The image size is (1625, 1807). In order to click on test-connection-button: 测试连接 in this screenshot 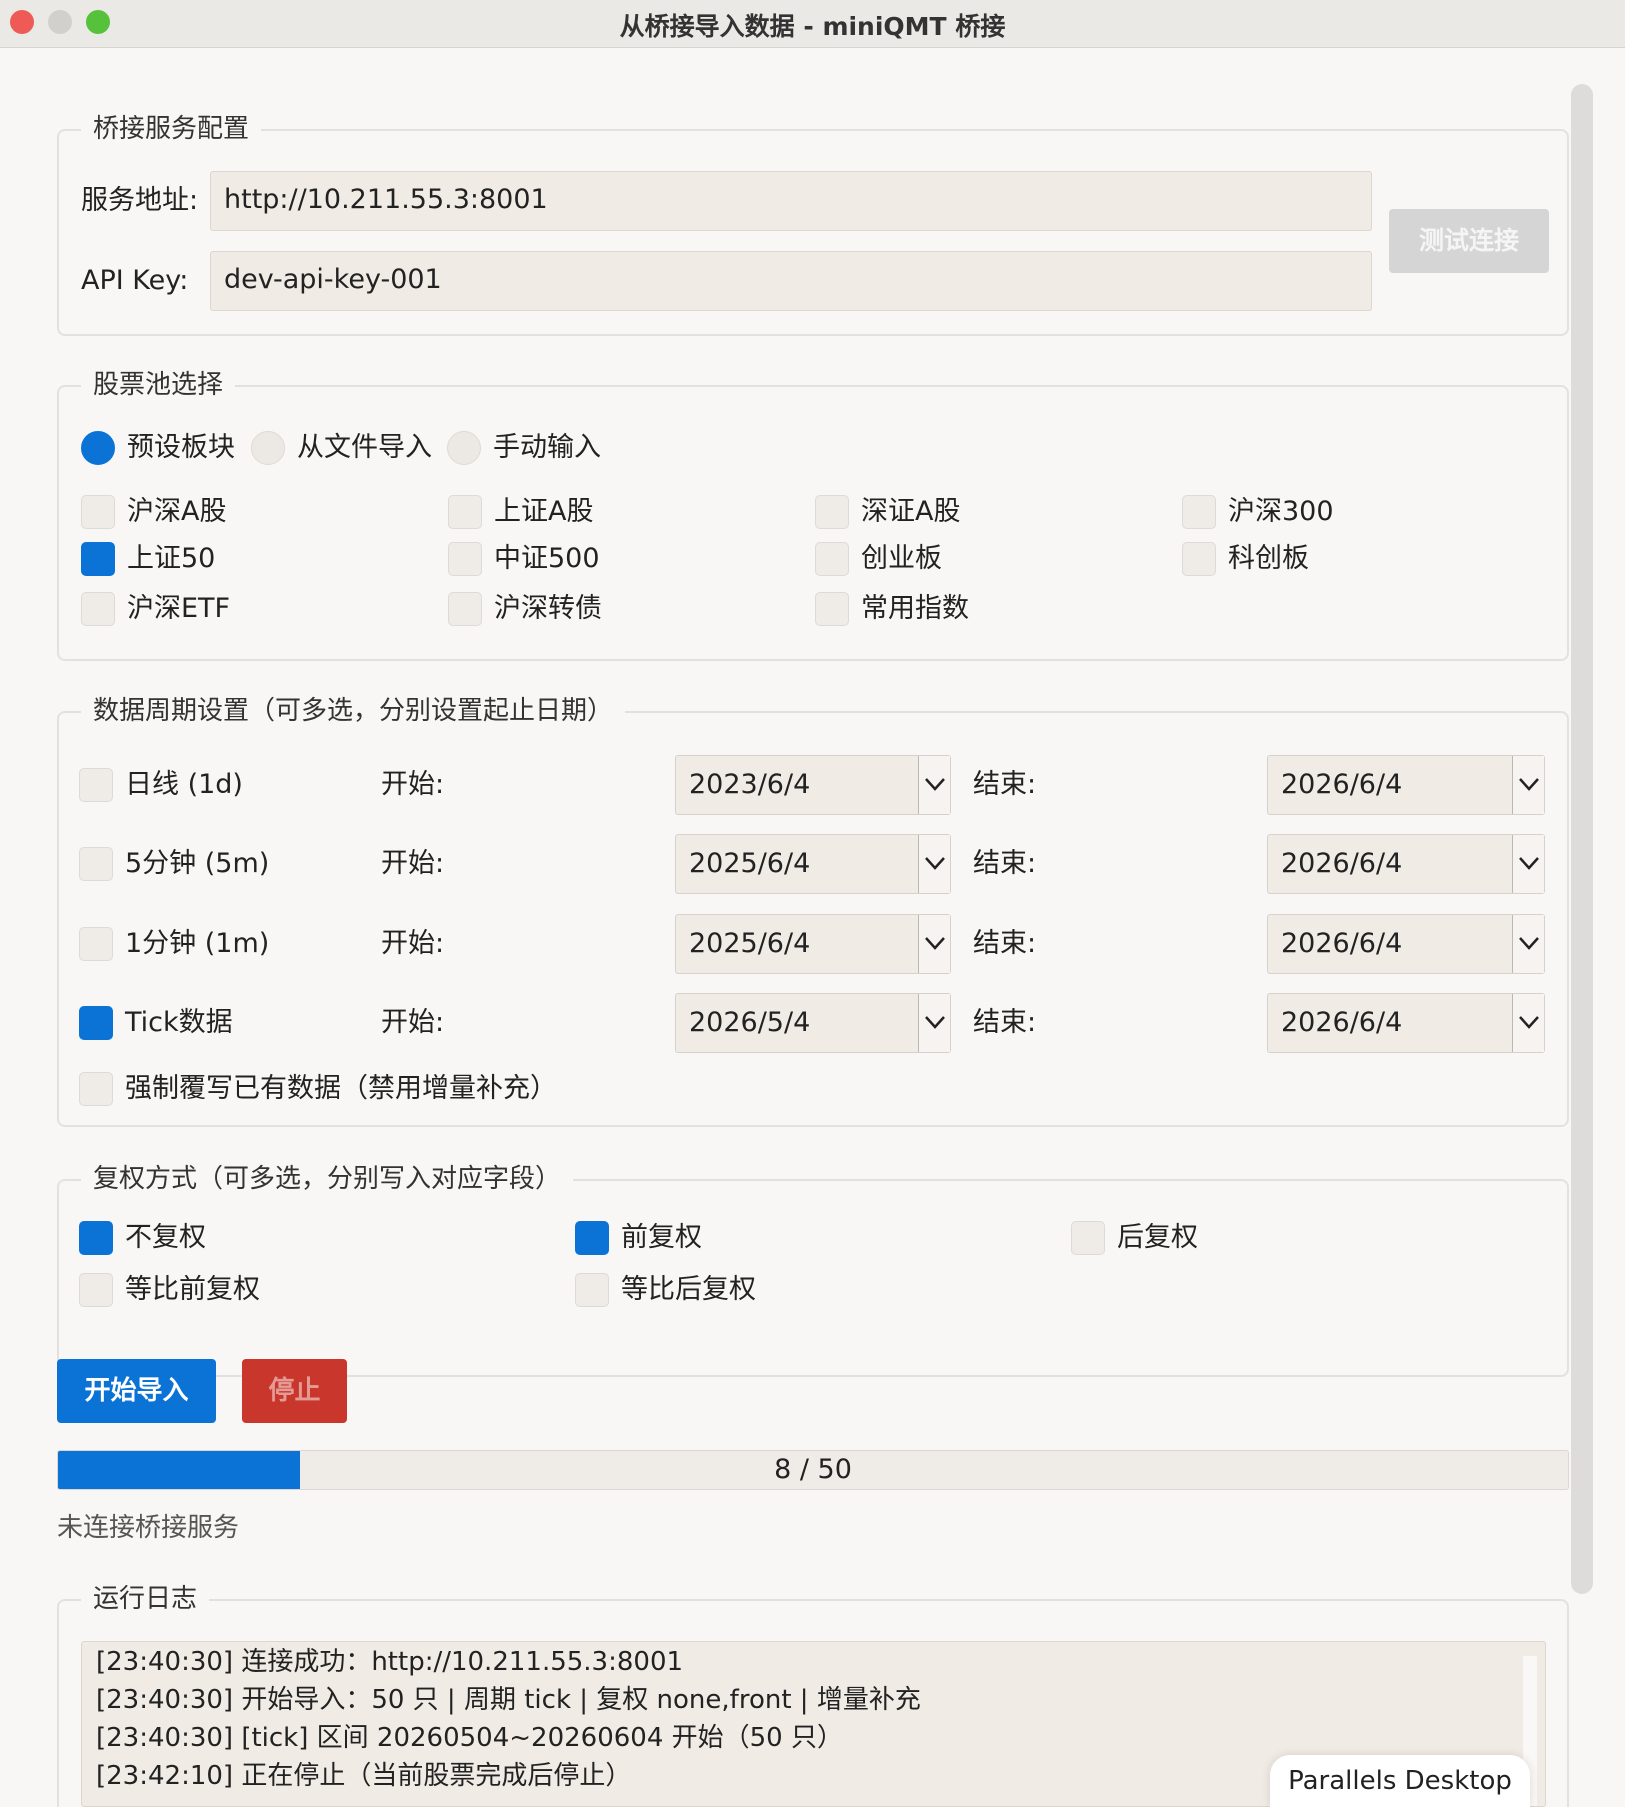, I will do `click(1469, 241)`.